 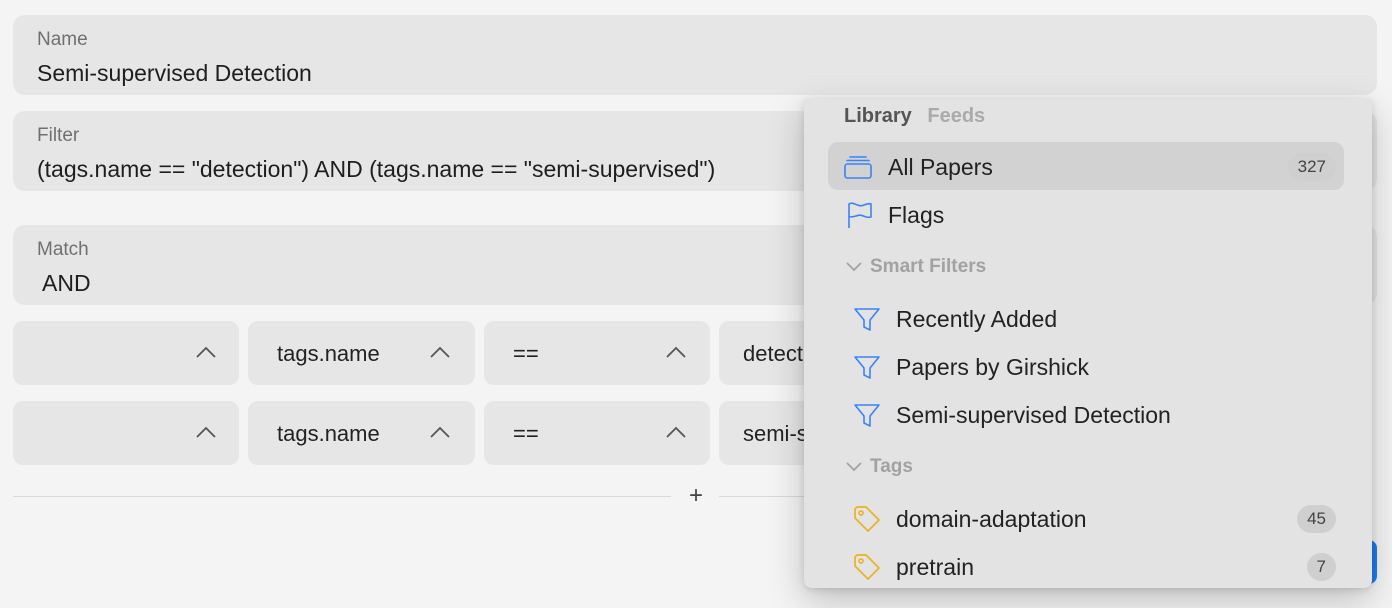 What do you see at coordinates (1321, 567) in the screenshot?
I see `tag-count: 7` at bounding box center [1321, 567].